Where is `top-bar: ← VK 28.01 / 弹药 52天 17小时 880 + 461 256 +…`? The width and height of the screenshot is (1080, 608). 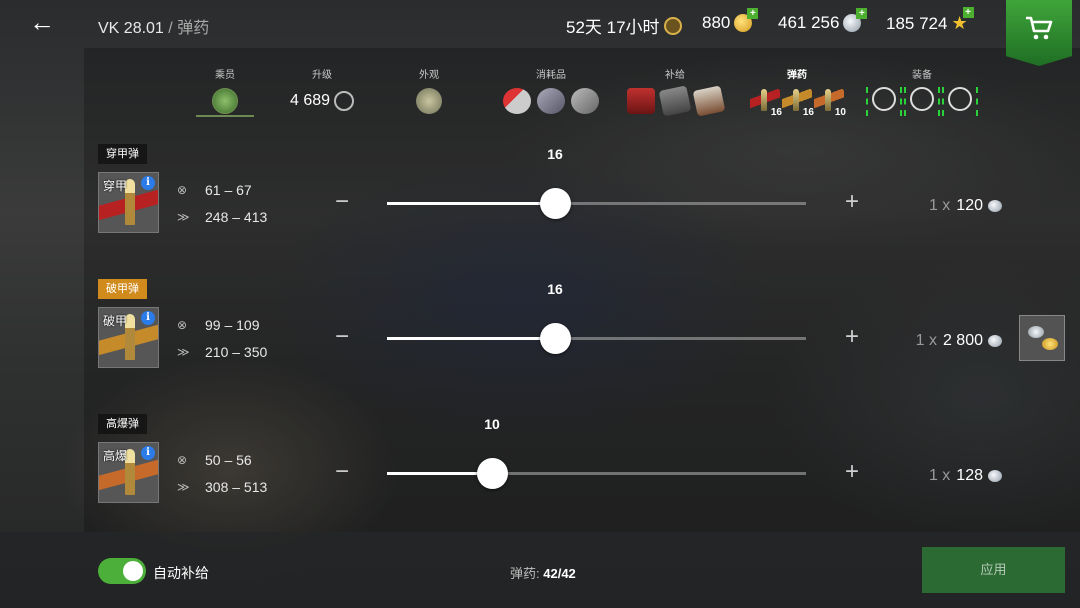
top-bar: ← VK 28.01 / 弹药 52天 17小时 880 + 461 256 +… is located at coordinates (540, 33).